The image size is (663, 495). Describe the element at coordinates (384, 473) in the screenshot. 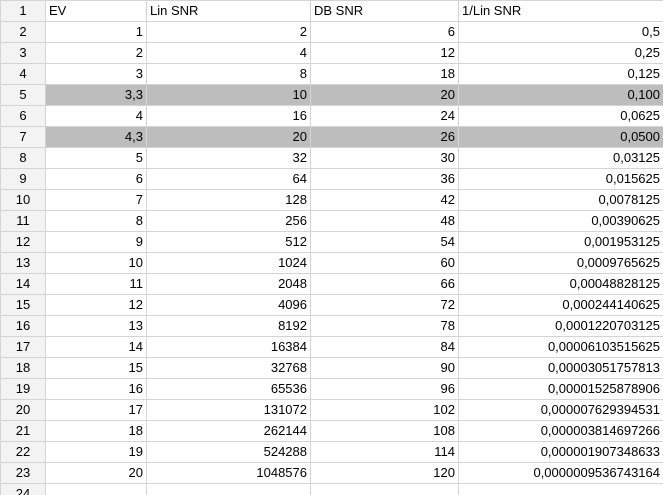

I see `cell-db-snr: 120` at that location.